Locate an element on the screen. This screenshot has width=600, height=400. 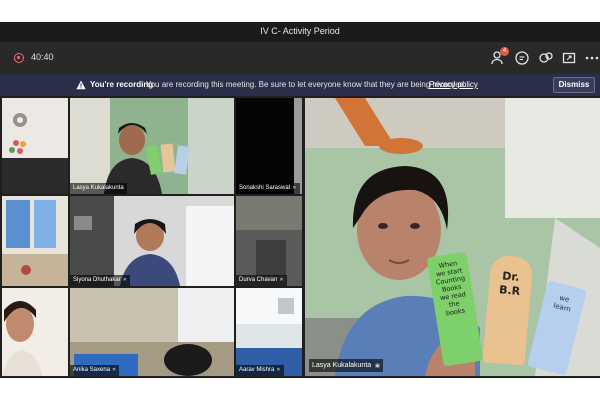
participant-name-tag: Siyona Dhuthakar ✕ is located at coordinates (100, 280).